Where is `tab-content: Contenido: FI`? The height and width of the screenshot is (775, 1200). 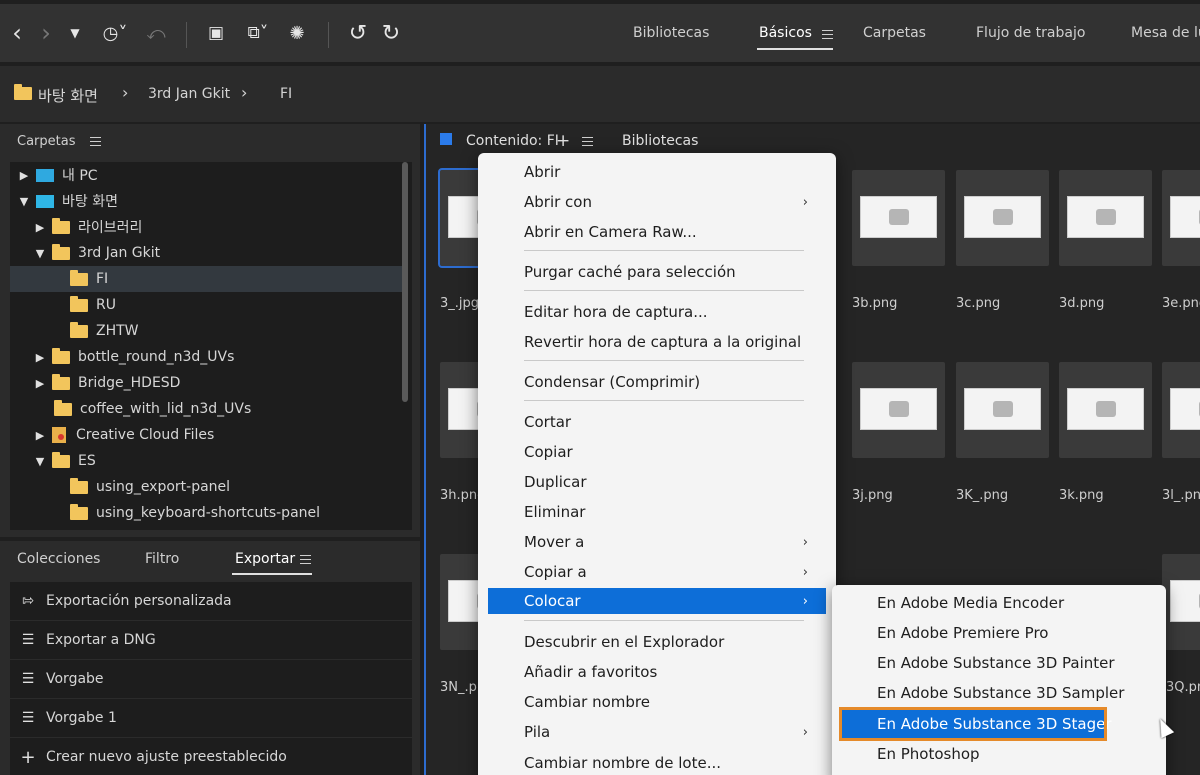
tab-content: Contenido: FI is located at coordinates (512, 141).